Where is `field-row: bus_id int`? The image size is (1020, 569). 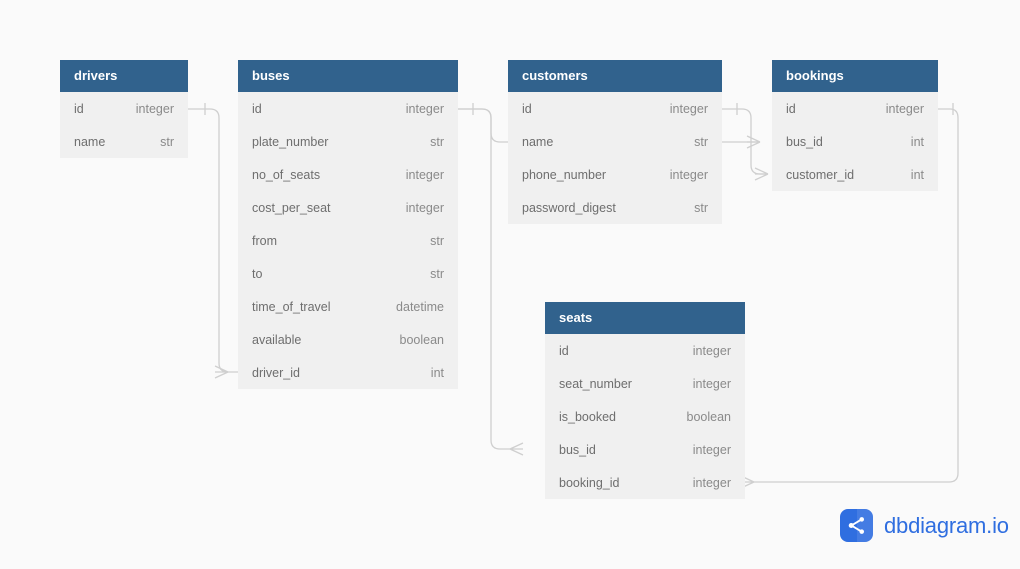 field-row: bus_id int is located at coordinates (855, 141).